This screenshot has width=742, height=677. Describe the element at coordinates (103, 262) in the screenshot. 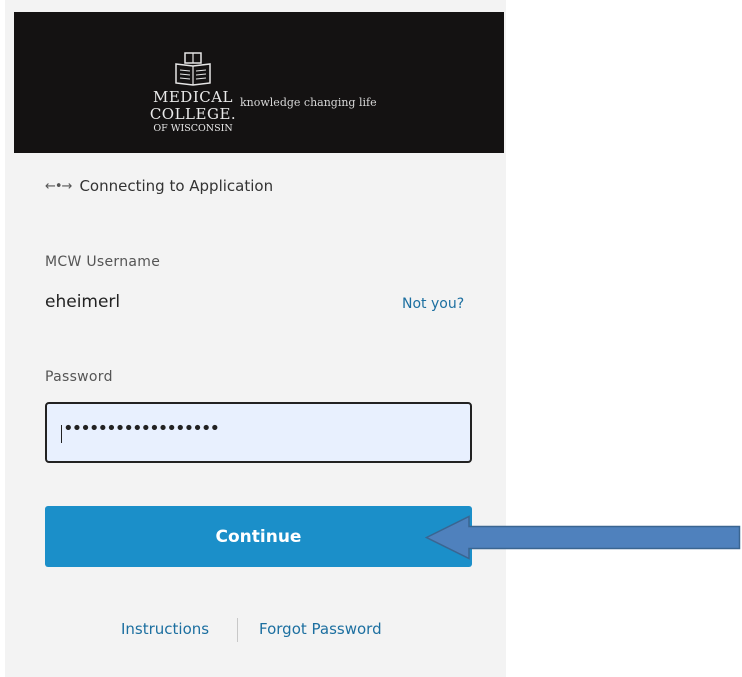

I see `username-label: MCW Username` at that location.